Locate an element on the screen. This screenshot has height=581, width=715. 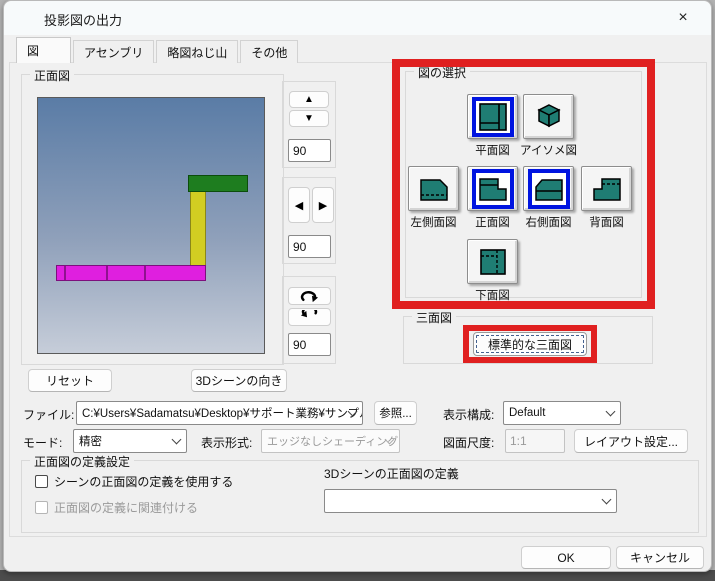
tab-zu: 図 is located at coordinates (43, 50).